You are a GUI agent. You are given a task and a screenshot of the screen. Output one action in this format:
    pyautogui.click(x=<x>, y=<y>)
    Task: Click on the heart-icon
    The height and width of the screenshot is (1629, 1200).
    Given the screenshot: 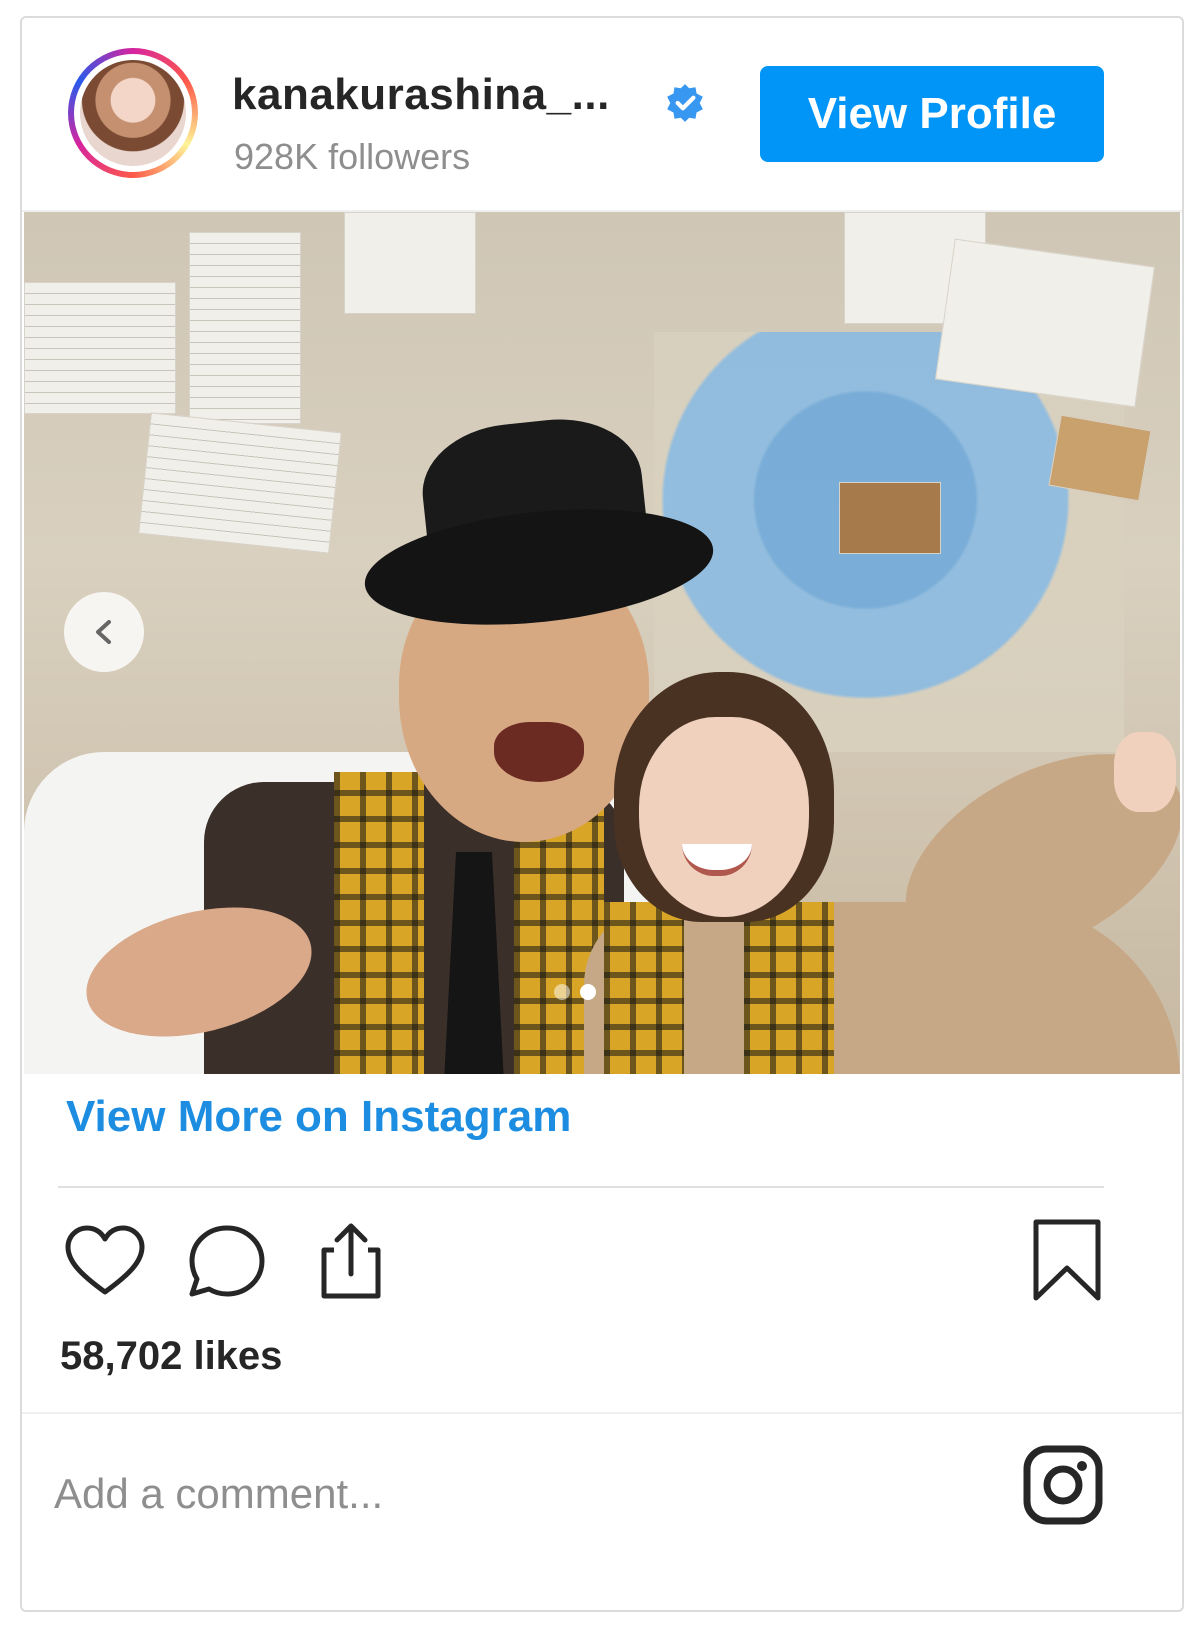 What is the action you would take?
    pyautogui.click(x=105, y=1260)
    